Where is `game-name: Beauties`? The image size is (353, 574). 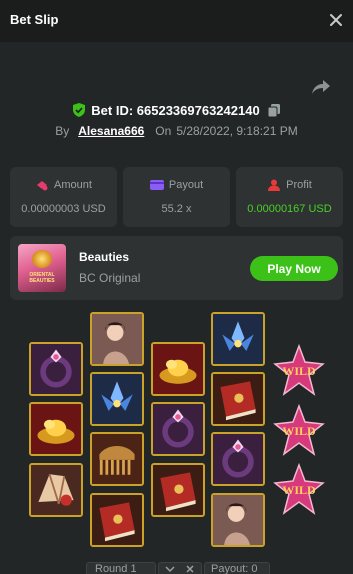
game-name: Beauties is located at coordinates (104, 257).